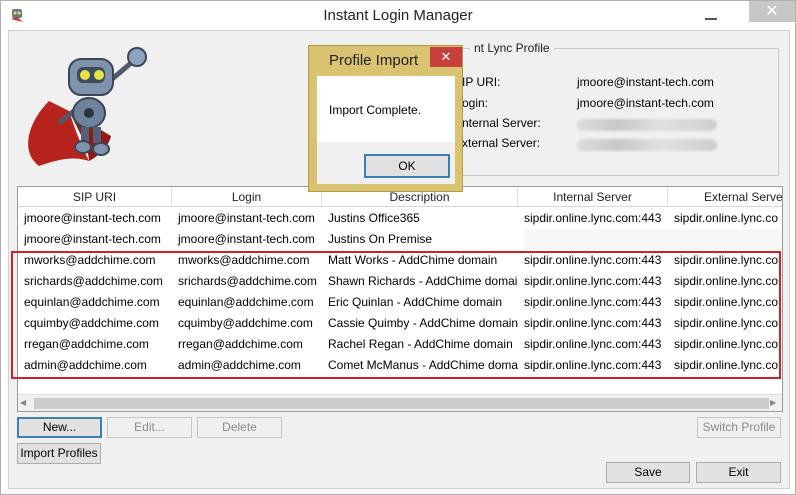  Describe the element at coordinates (648, 472) in the screenshot. I see `save-button: Save` at that location.